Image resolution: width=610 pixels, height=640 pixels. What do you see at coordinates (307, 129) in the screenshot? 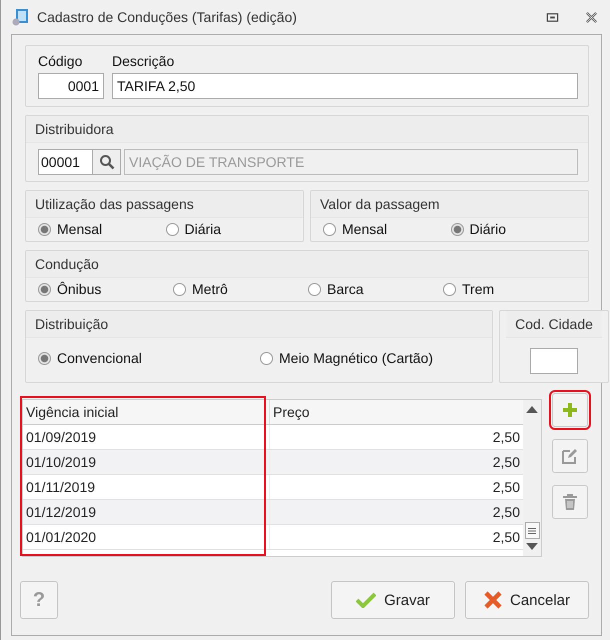
I see `group-title: Distribuidora` at bounding box center [307, 129].